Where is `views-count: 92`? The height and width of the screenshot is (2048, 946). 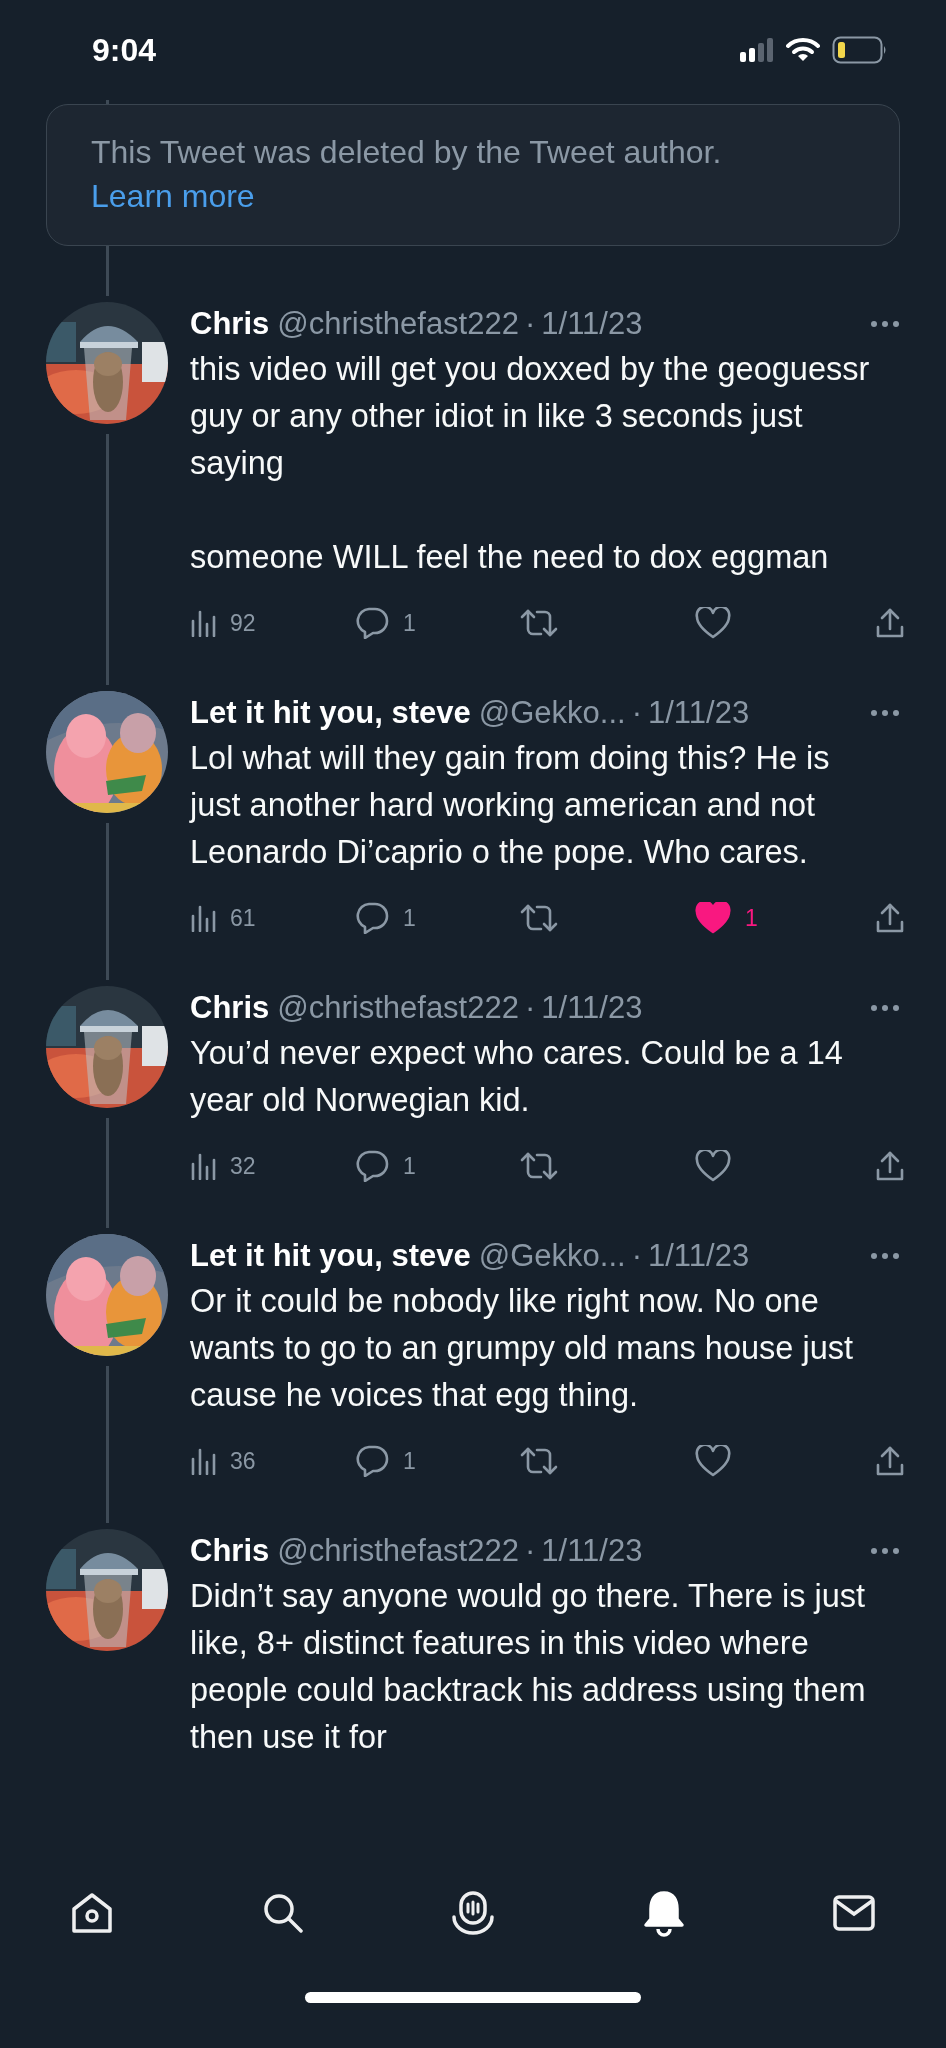
views-count: 92 is located at coordinates (243, 623).